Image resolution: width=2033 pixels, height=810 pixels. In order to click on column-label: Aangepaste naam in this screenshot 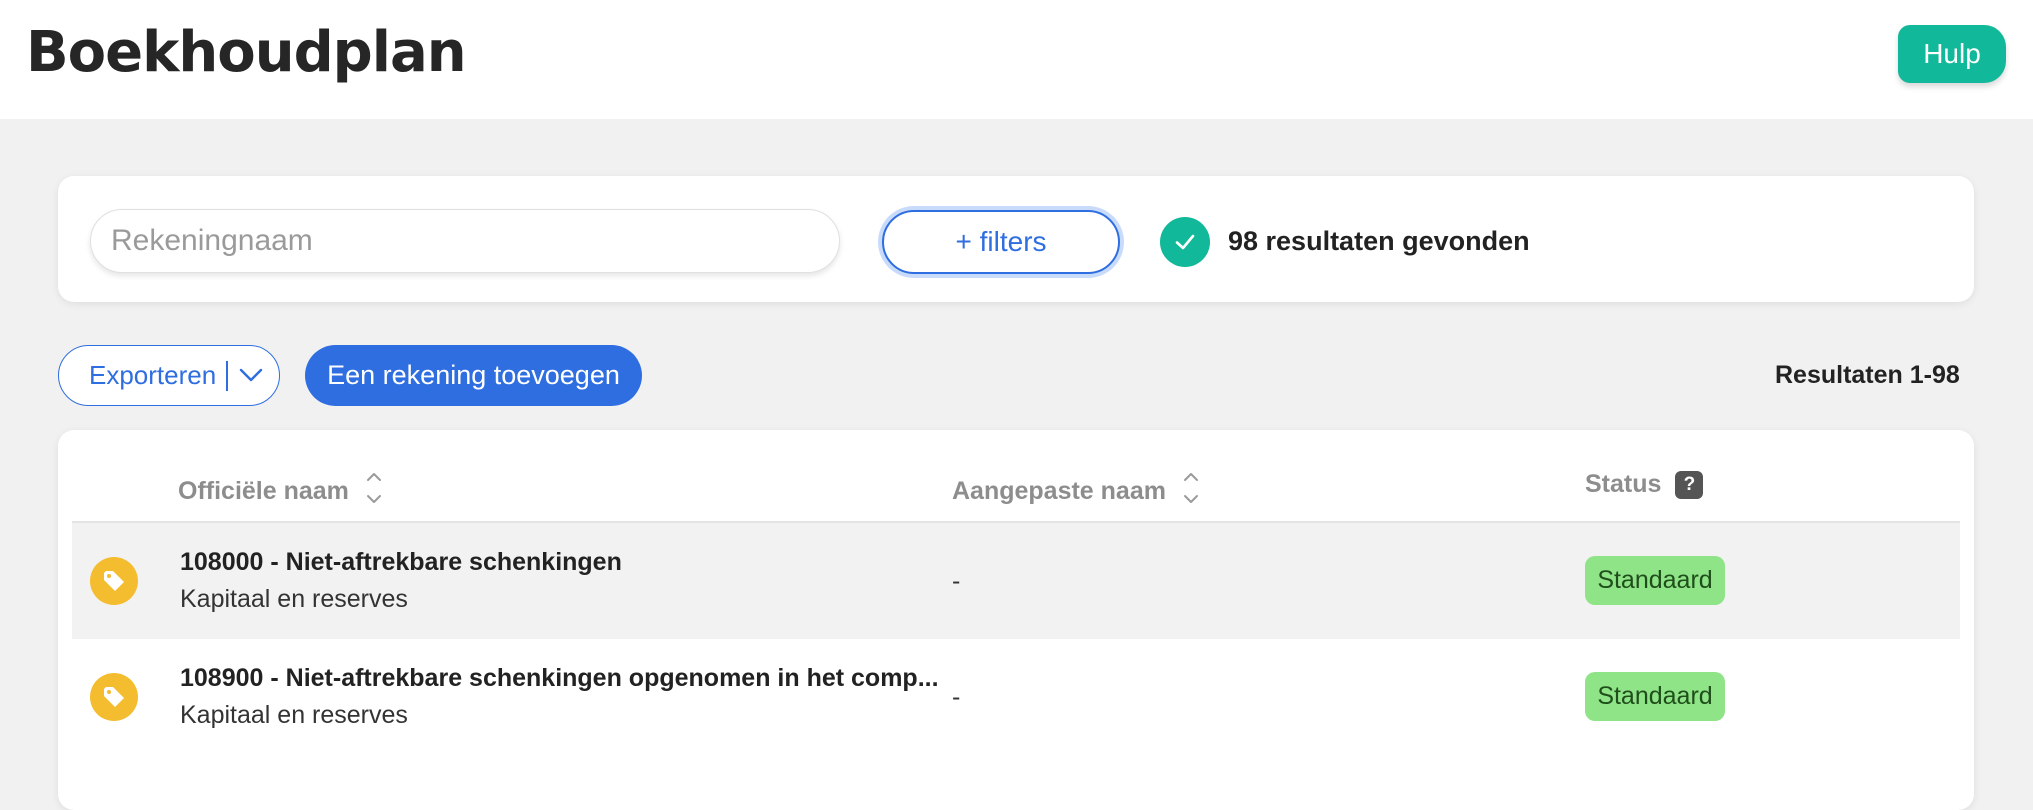, I will do `click(1059, 491)`.